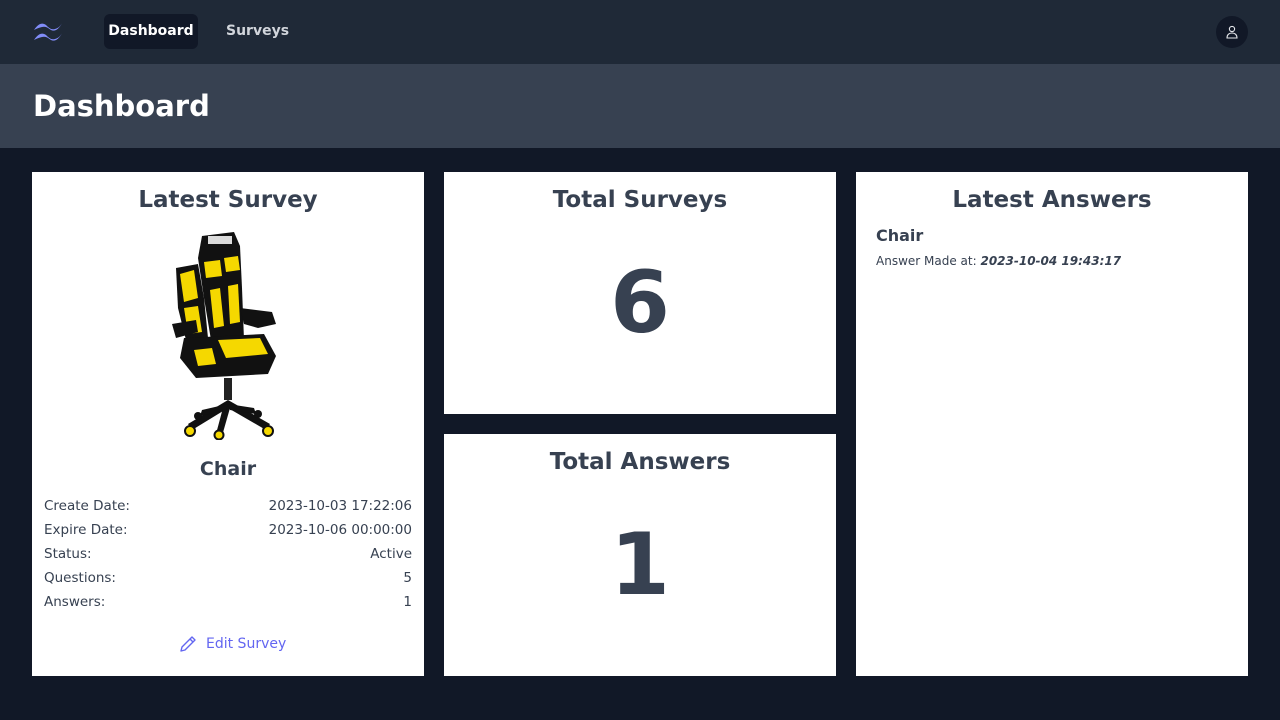 This screenshot has width=1280, height=720. I want to click on info-label: Questions:, so click(80, 578).